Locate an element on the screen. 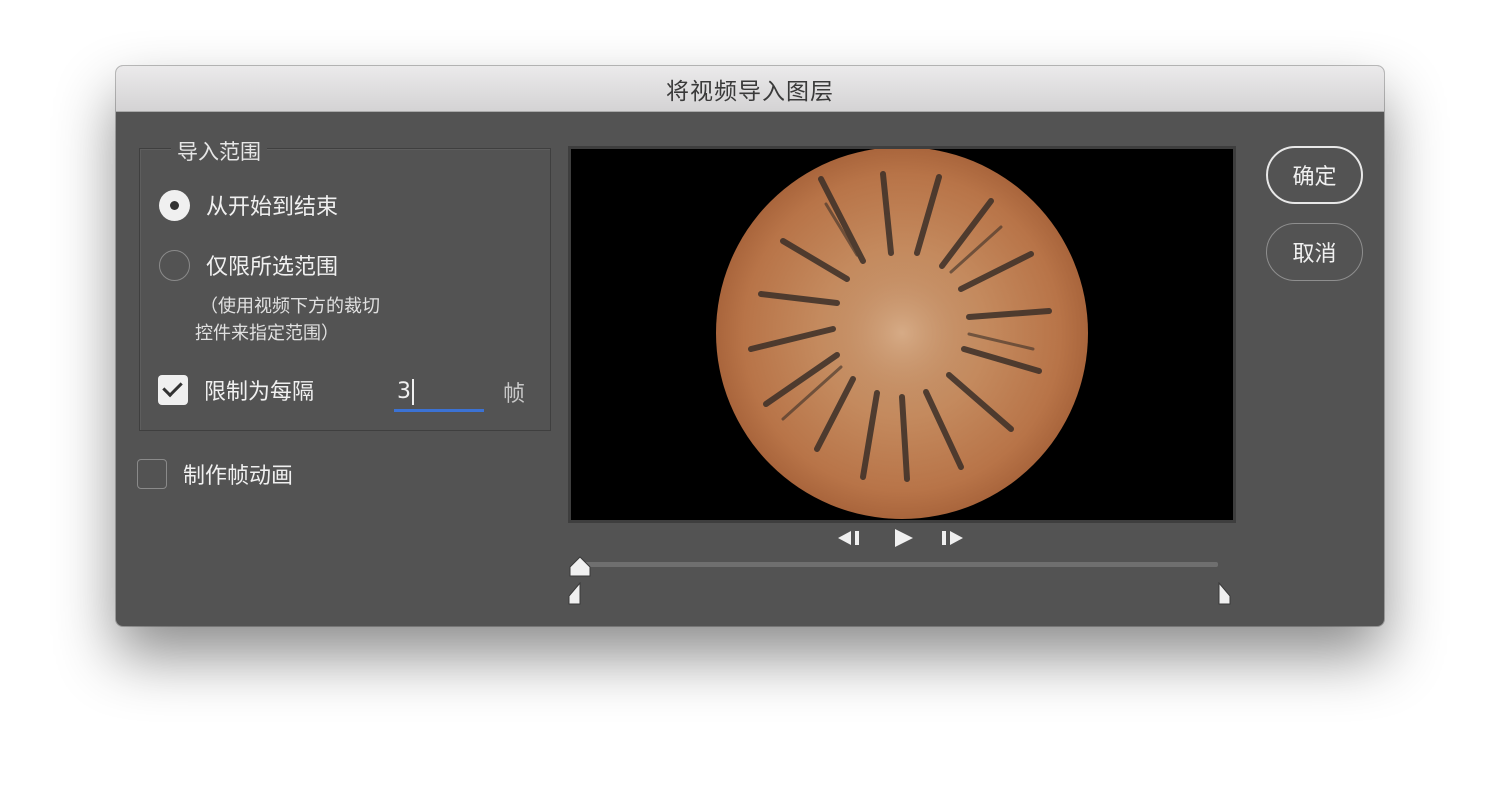 Image resolution: width=1500 pixels, height=792 pixels. radio-selected-range: 仅限所选范围 is located at coordinates (248, 265).